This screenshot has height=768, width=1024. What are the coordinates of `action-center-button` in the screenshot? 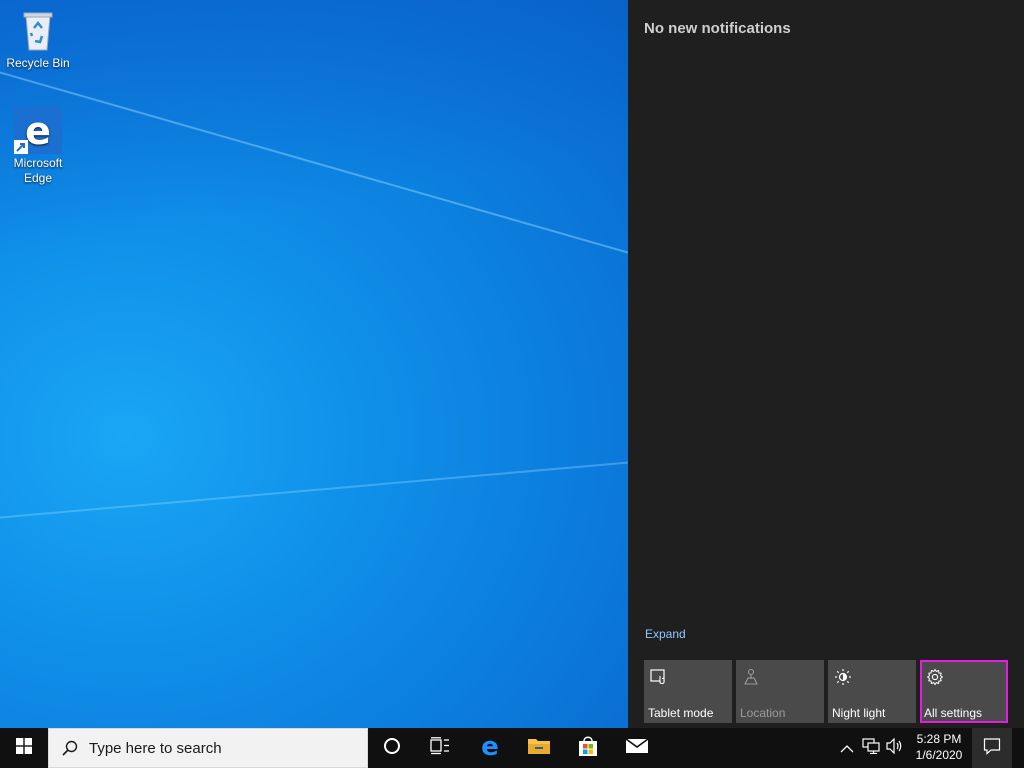 It's located at (992, 748).